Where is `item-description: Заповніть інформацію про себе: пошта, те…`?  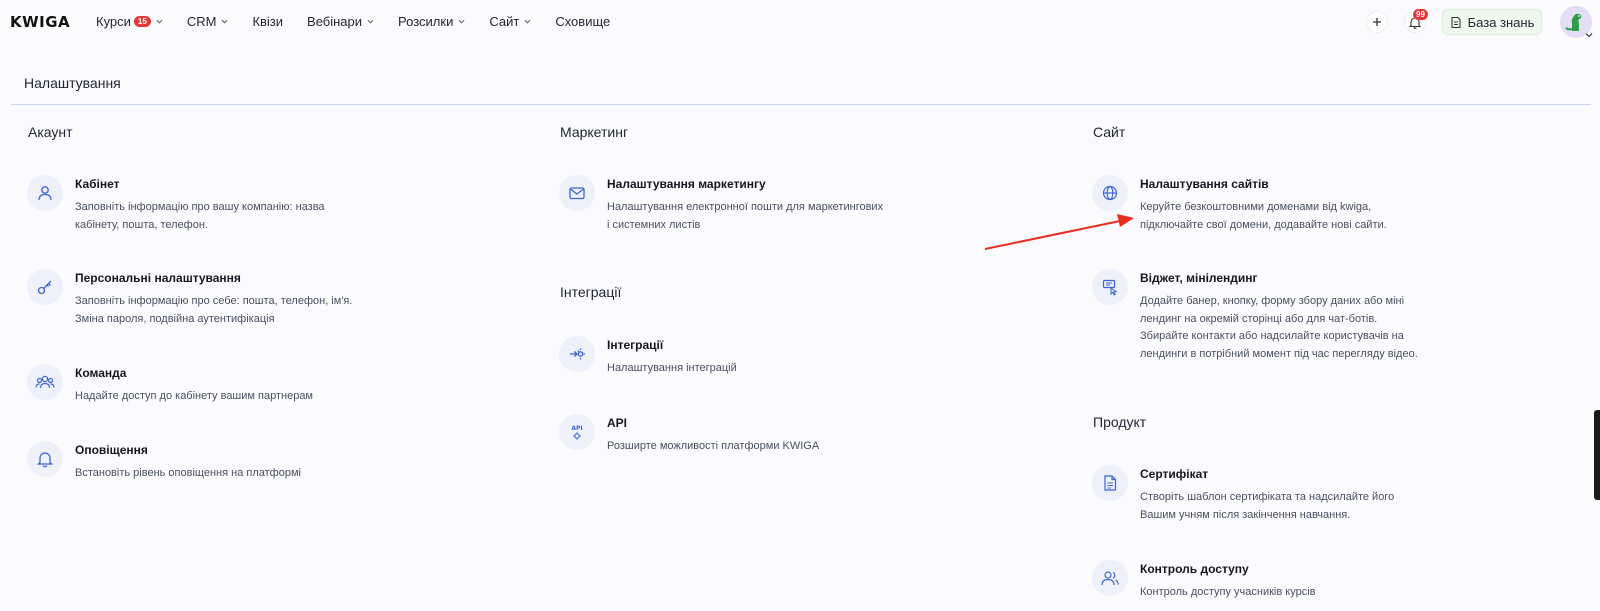 item-description: Заповніть інформацію про себе: пошта, те… is located at coordinates (214, 310).